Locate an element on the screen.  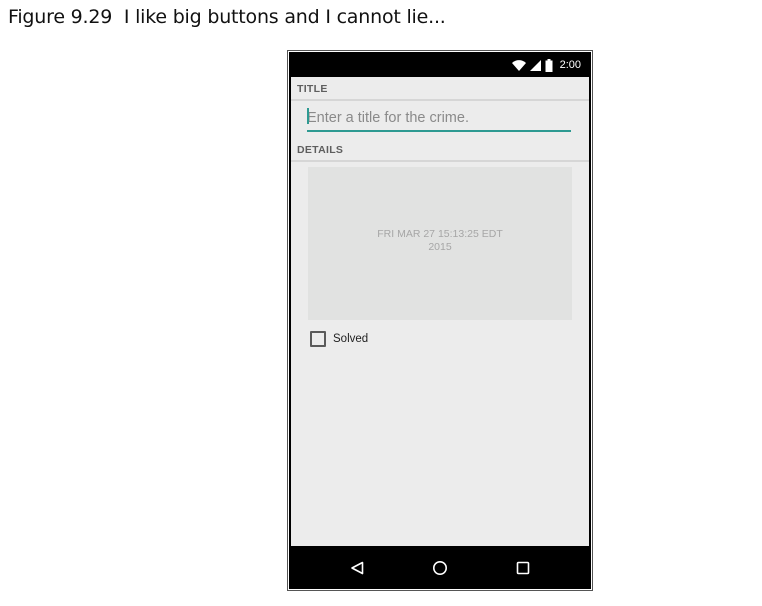
home-button is located at coordinates (440, 568).